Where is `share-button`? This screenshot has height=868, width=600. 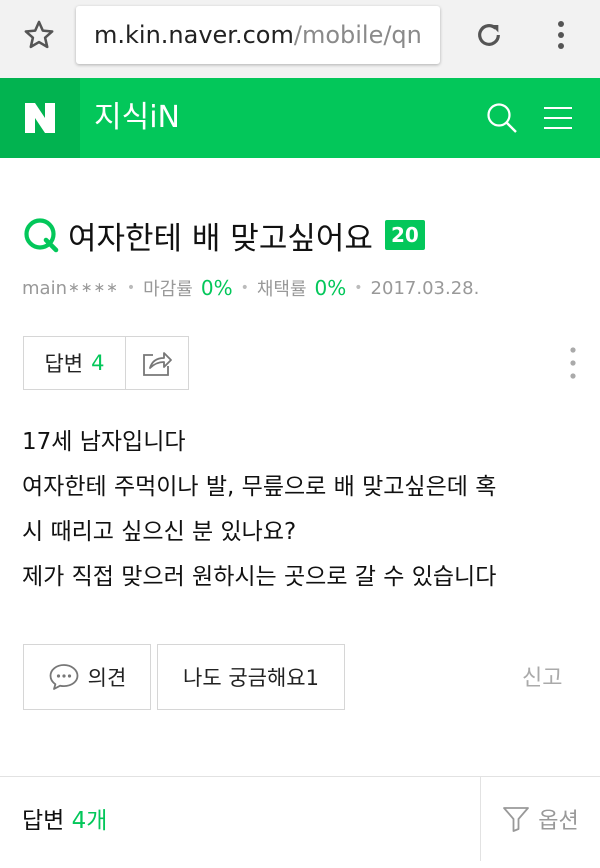 share-button is located at coordinates (157, 363).